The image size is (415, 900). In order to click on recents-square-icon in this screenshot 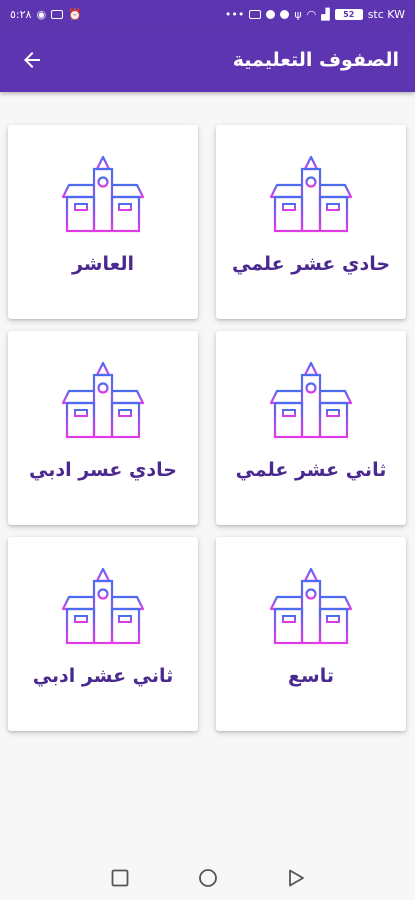, I will do `click(120, 878)`.